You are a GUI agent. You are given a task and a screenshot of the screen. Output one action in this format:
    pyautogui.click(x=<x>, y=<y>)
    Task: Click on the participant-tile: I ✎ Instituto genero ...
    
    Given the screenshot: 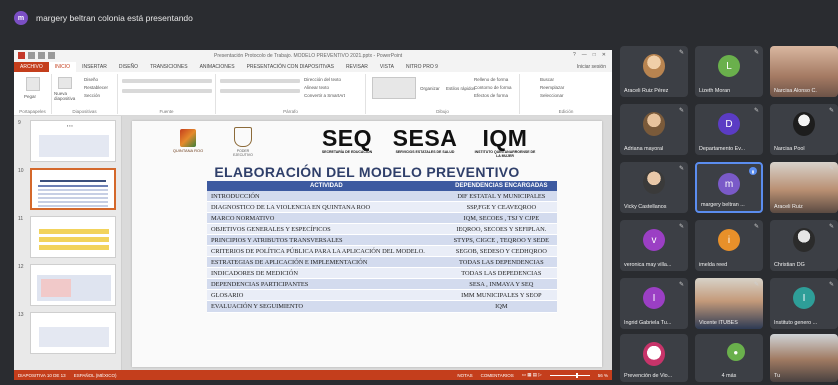 What is the action you would take?
    pyautogui.click(x=804, y=303)
    